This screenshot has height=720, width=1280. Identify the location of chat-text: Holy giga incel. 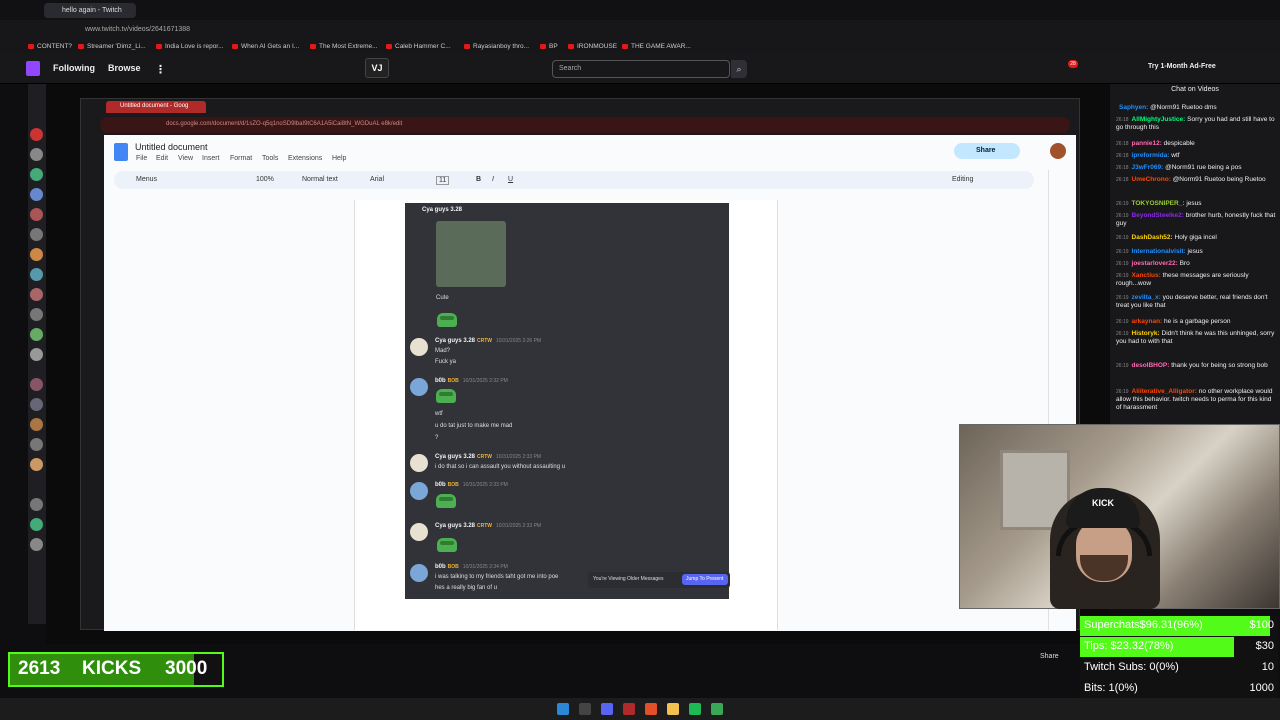
(1195, 237).